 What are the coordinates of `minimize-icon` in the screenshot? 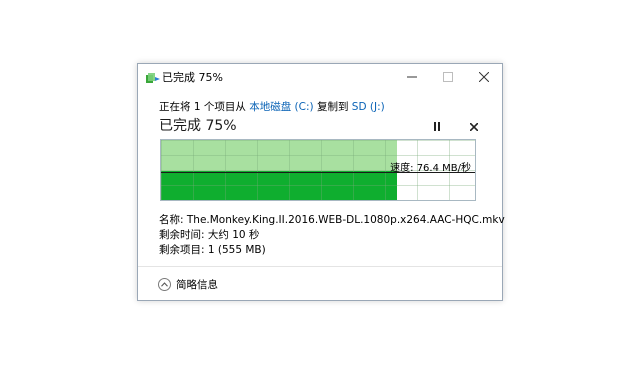 It's located at (412, 76).